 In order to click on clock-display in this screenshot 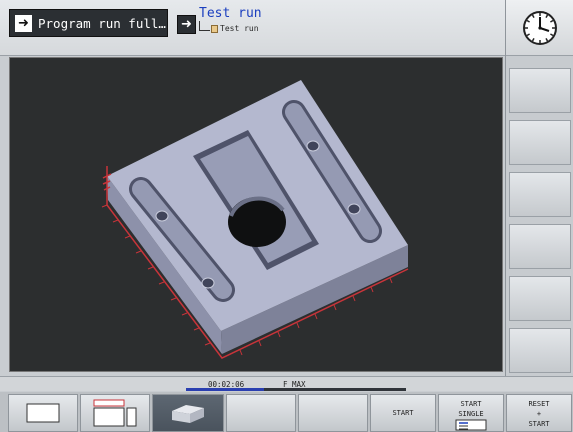, I will do `click(539, 28)`.